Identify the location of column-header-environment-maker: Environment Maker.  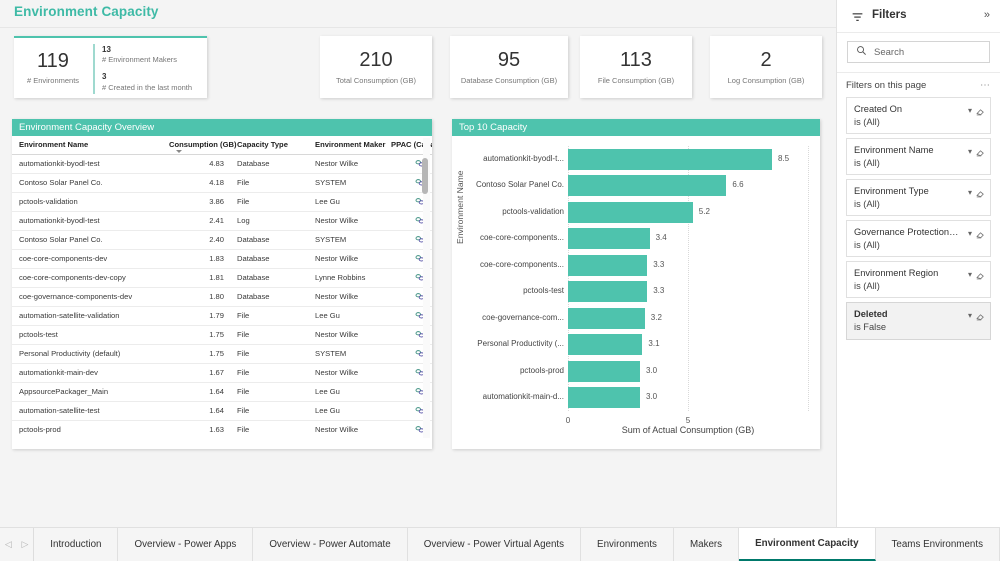
(349, 145).